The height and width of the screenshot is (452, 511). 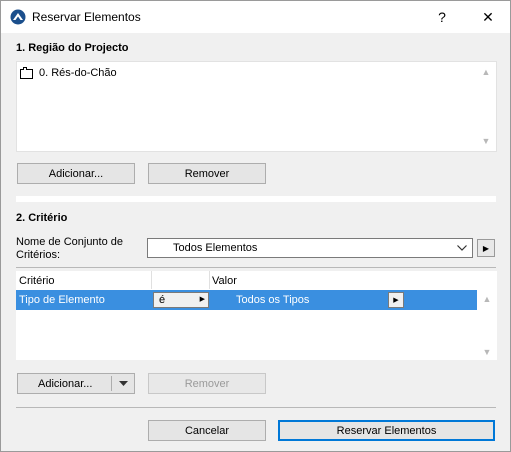 What do you see at coordinates (215, 248) in the screenshot?
I see `criteria-set-value: Todos Elementos` at bounding box center [215, 248].